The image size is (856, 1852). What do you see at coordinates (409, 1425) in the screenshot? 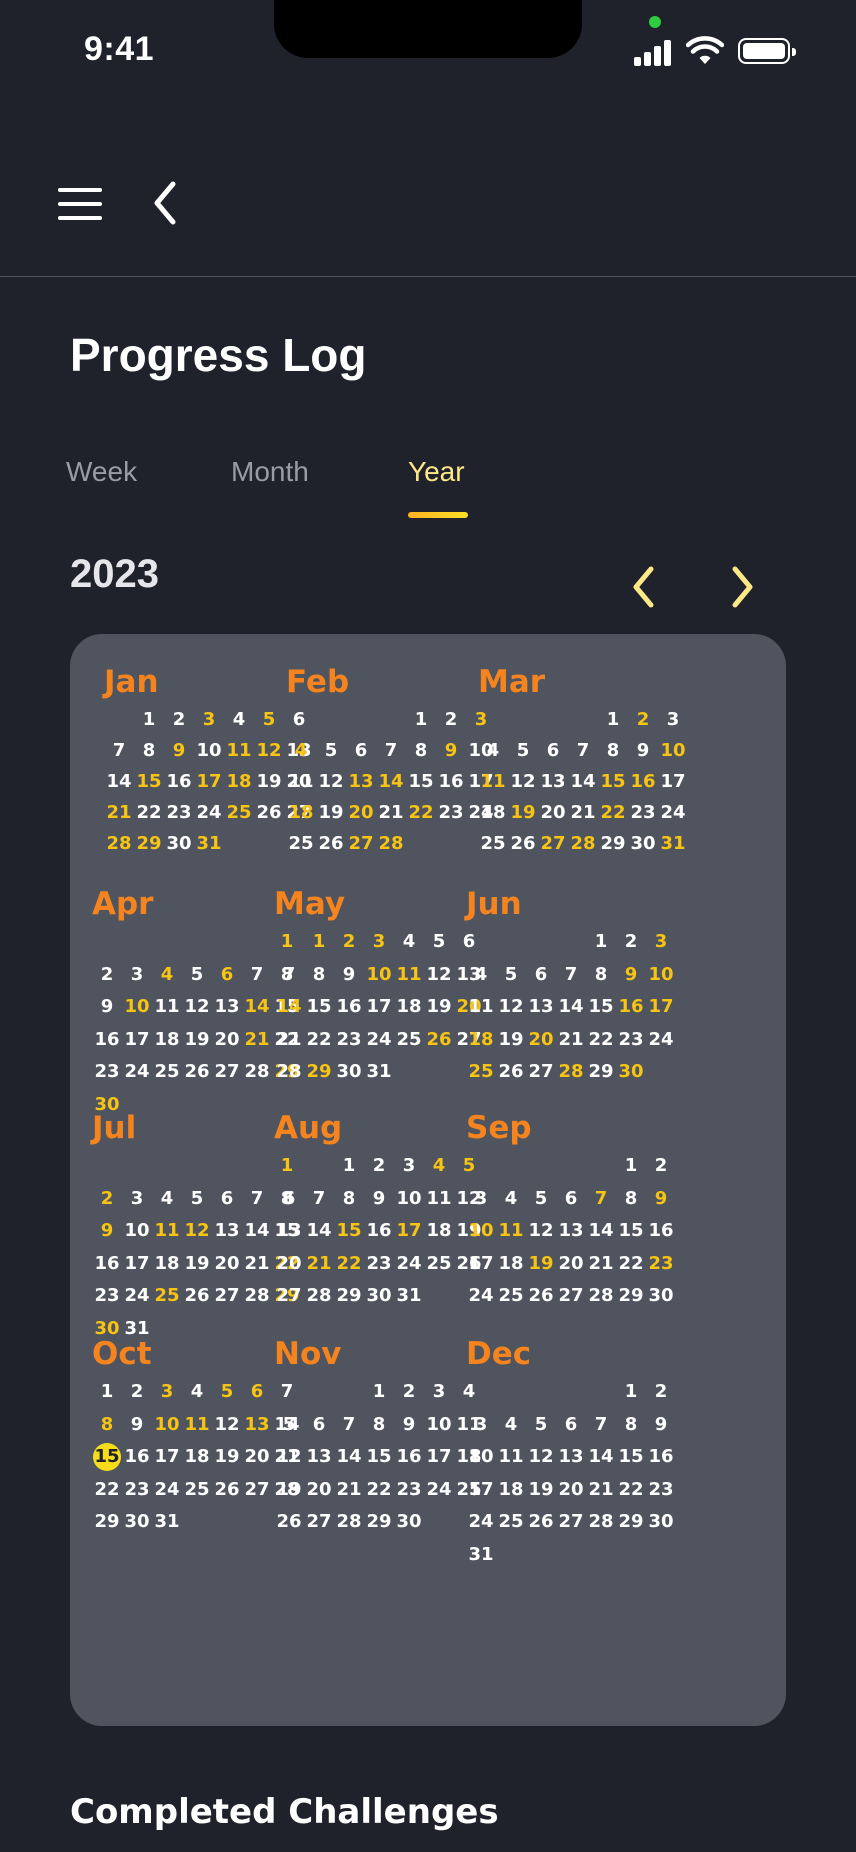
I see `day-cell: 9` at bounding box center [409, 1425].